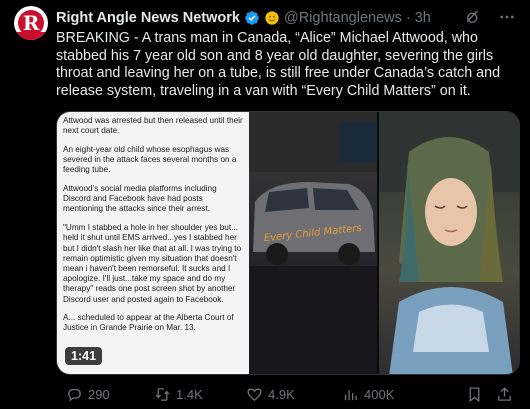  Describe the element at coordinates (343, 18) in the screenshot. I see `author-handle: @Rightanglenews` at that location.